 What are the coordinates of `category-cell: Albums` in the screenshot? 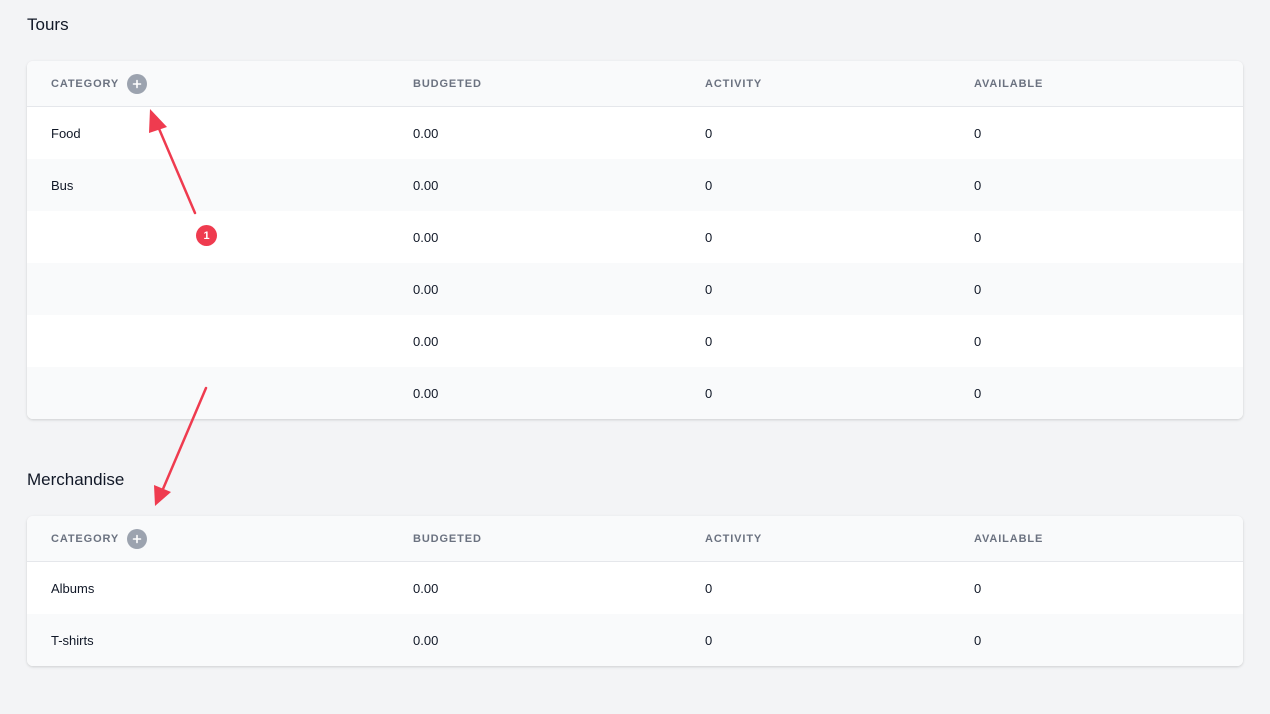 It's located at (72, 588).